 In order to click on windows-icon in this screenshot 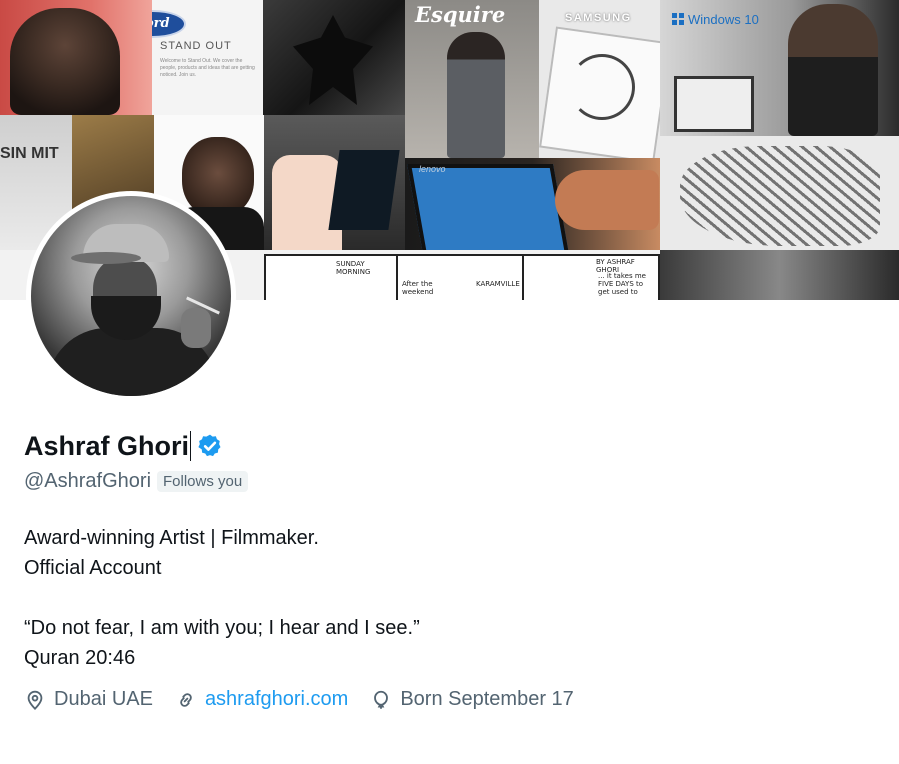, I will do `click(678, 19)`.